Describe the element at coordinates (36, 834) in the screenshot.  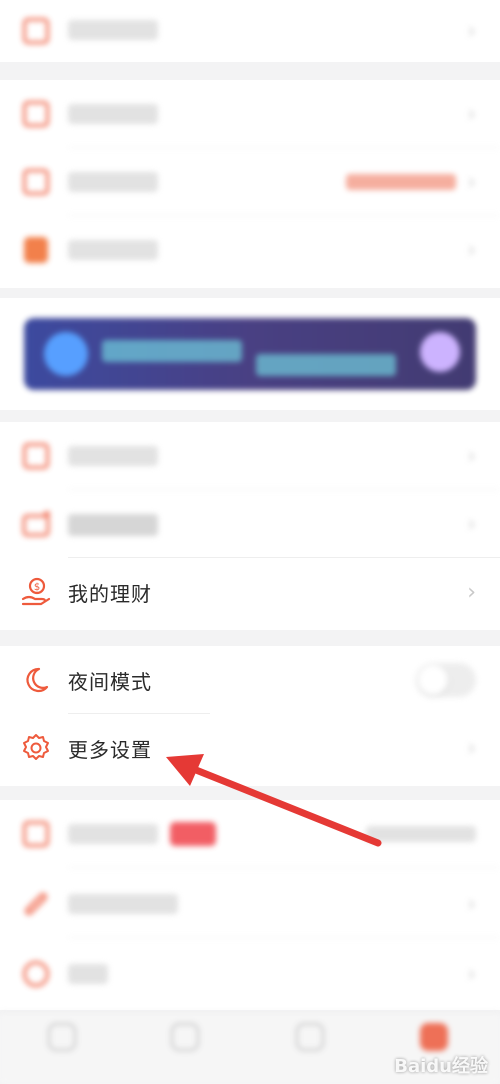
I see `update-icon` at that location.